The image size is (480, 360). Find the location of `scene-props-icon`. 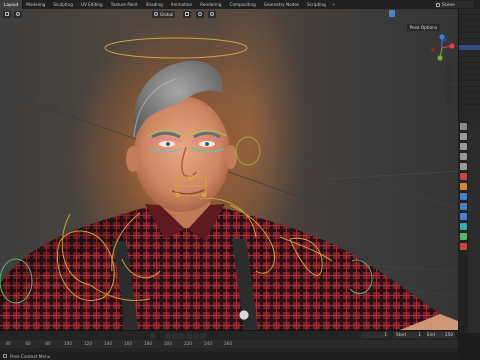

scene-props-icon is located at coordinates (463, 166).